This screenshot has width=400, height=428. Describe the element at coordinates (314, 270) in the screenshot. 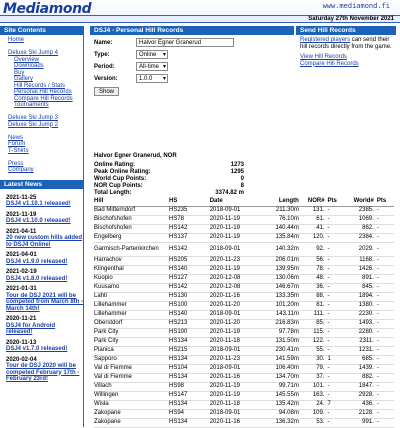

I see `table-cell: 78.` at that location.